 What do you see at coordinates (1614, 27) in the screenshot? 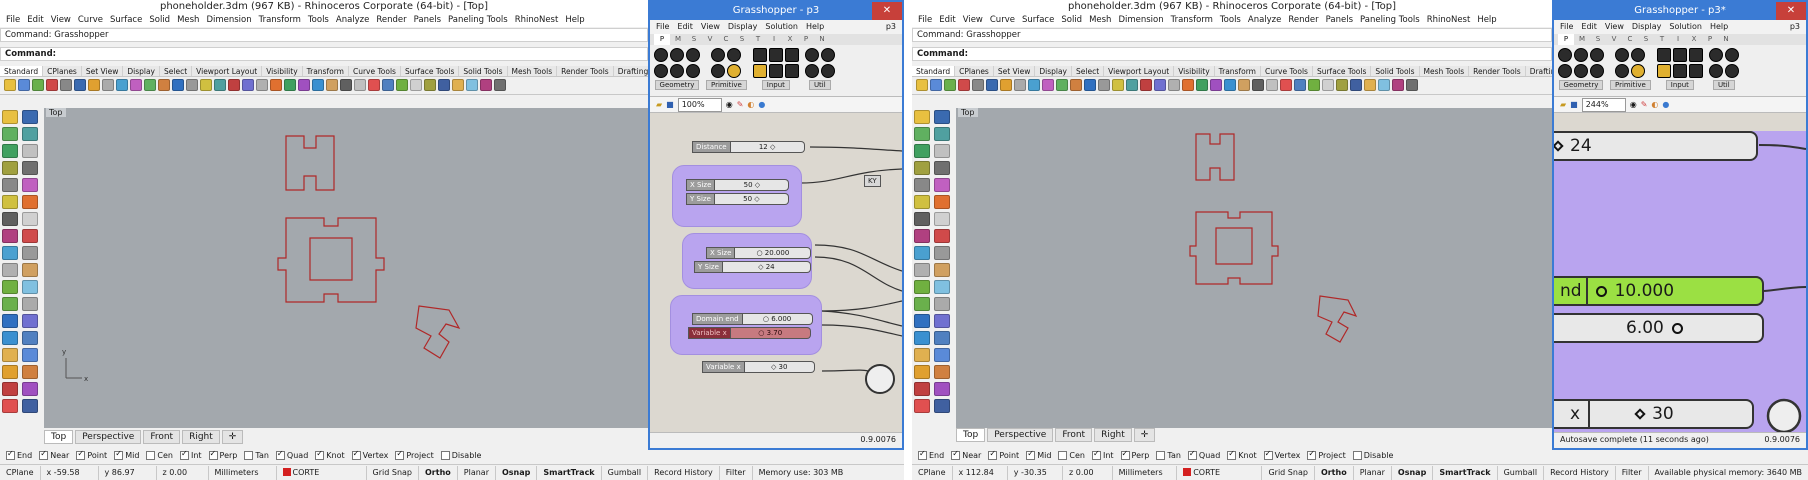
I see `gh-menu-item: View` at bounding box center [1614, 27].